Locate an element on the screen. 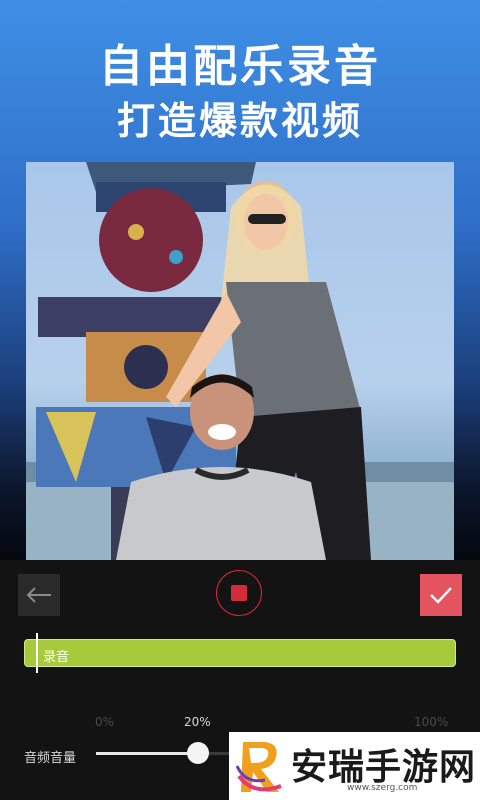 The height and width of the screenshot is (800, 480). checkmark-icon is located at coordinates (441, 595).